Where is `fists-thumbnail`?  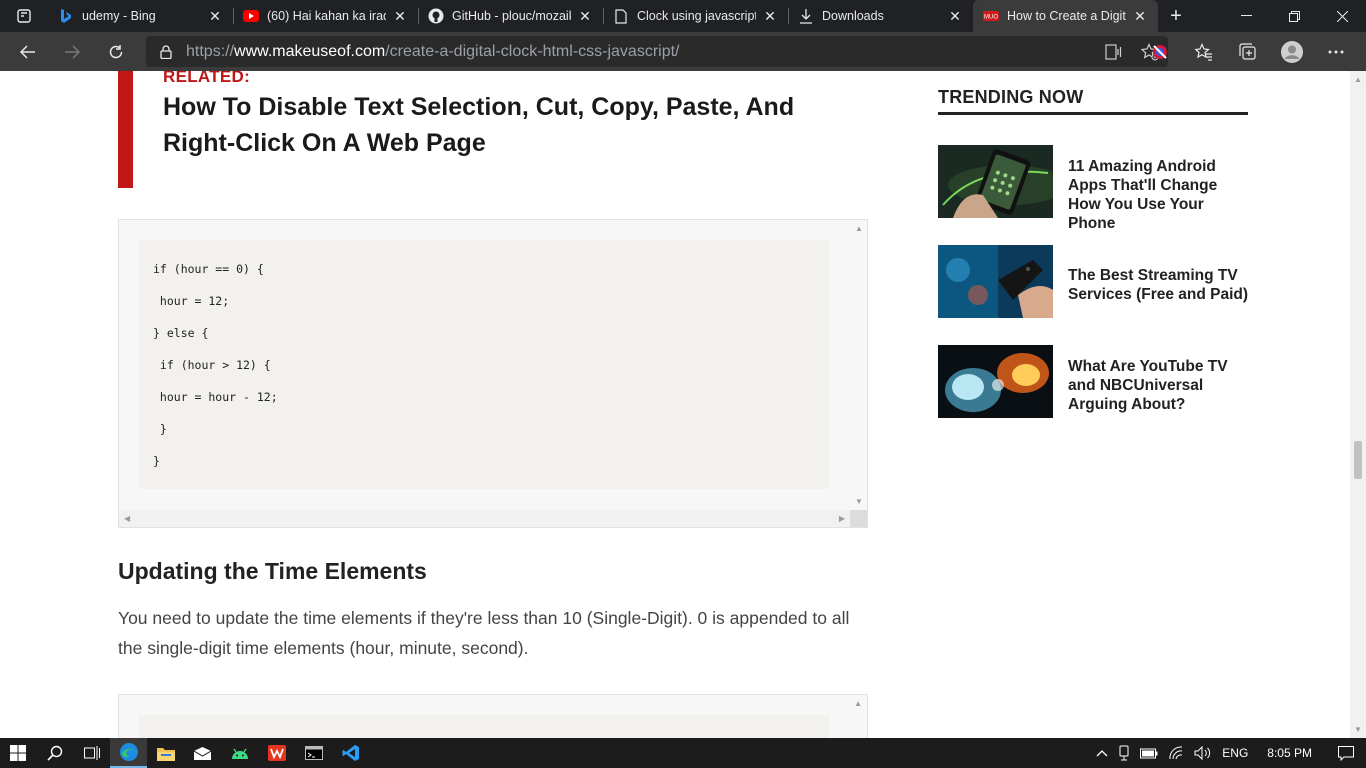
fists-thumbnail is located at coordinates (995, 381).